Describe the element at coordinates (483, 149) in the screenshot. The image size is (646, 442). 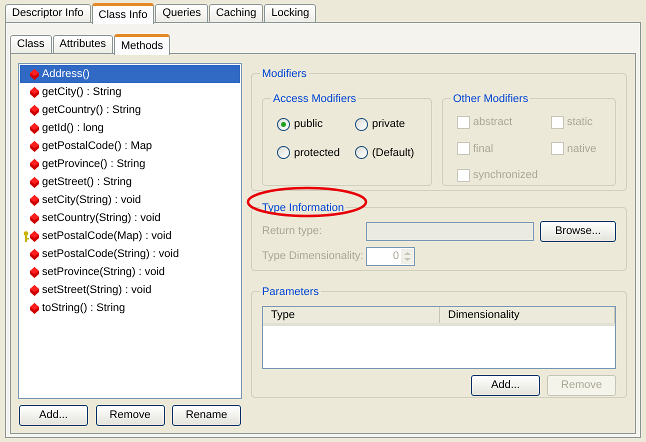
I see `checkbox-label: final` at that location.